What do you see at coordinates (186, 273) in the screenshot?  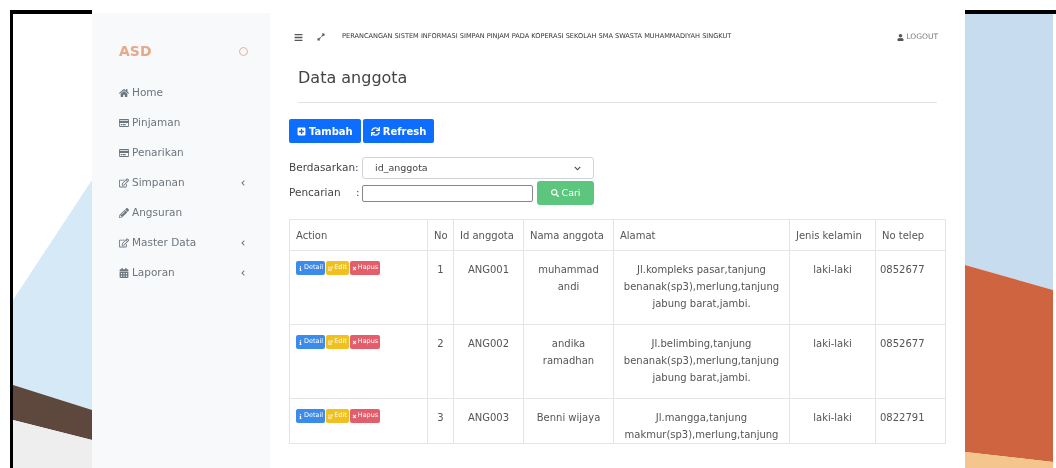 I see `sidebar-item: Laporan` at bounding box center [186, 273].